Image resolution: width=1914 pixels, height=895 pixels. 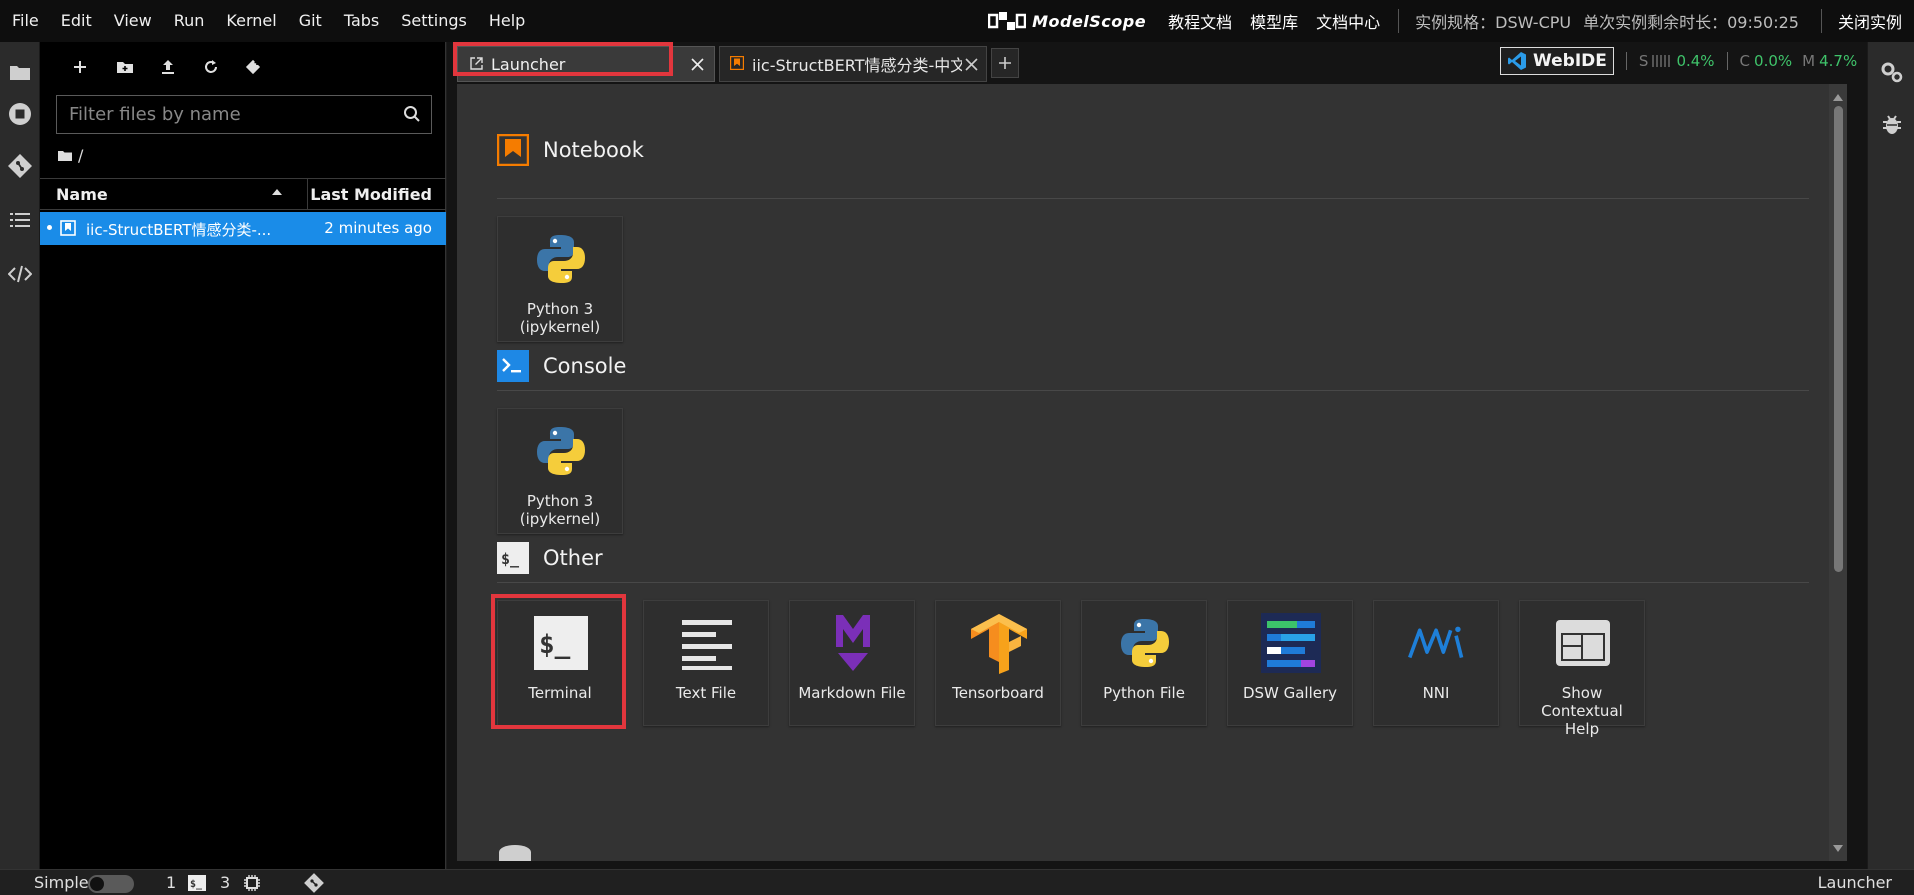 I want to click on terminal-small-icon: $_, so click(x=197, y=885).